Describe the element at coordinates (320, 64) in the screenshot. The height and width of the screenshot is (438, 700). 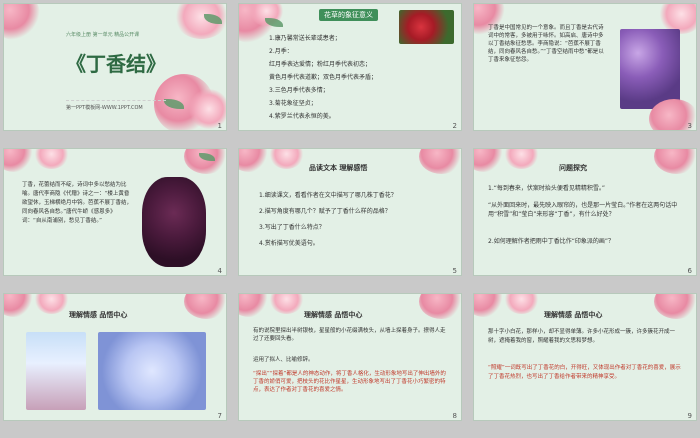
I see `slide-line-3: 红月季表达爱情；粉红月季代表初恋；` at that location.